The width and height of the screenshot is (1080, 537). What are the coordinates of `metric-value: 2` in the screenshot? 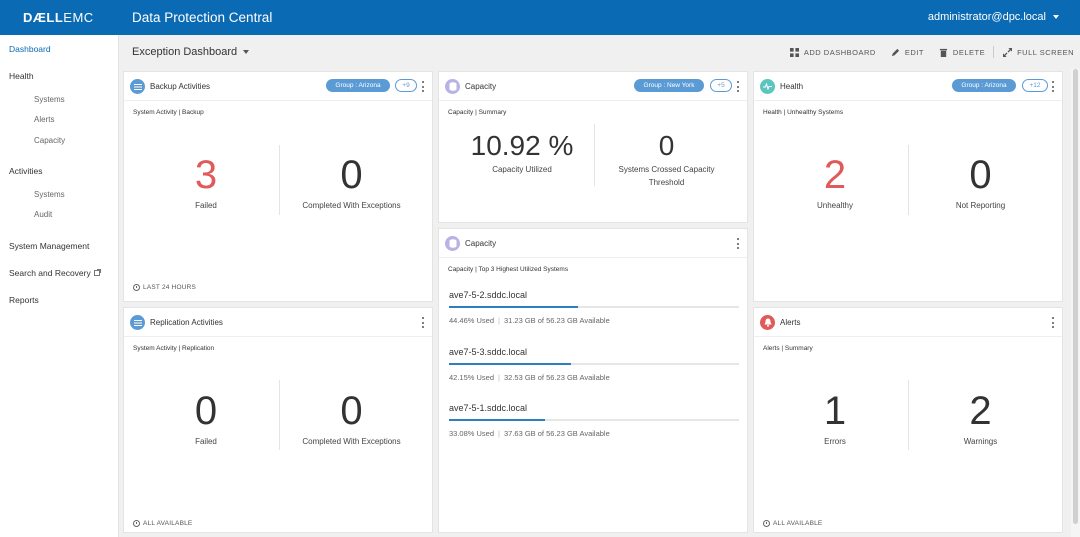 It's located at (980, 411).